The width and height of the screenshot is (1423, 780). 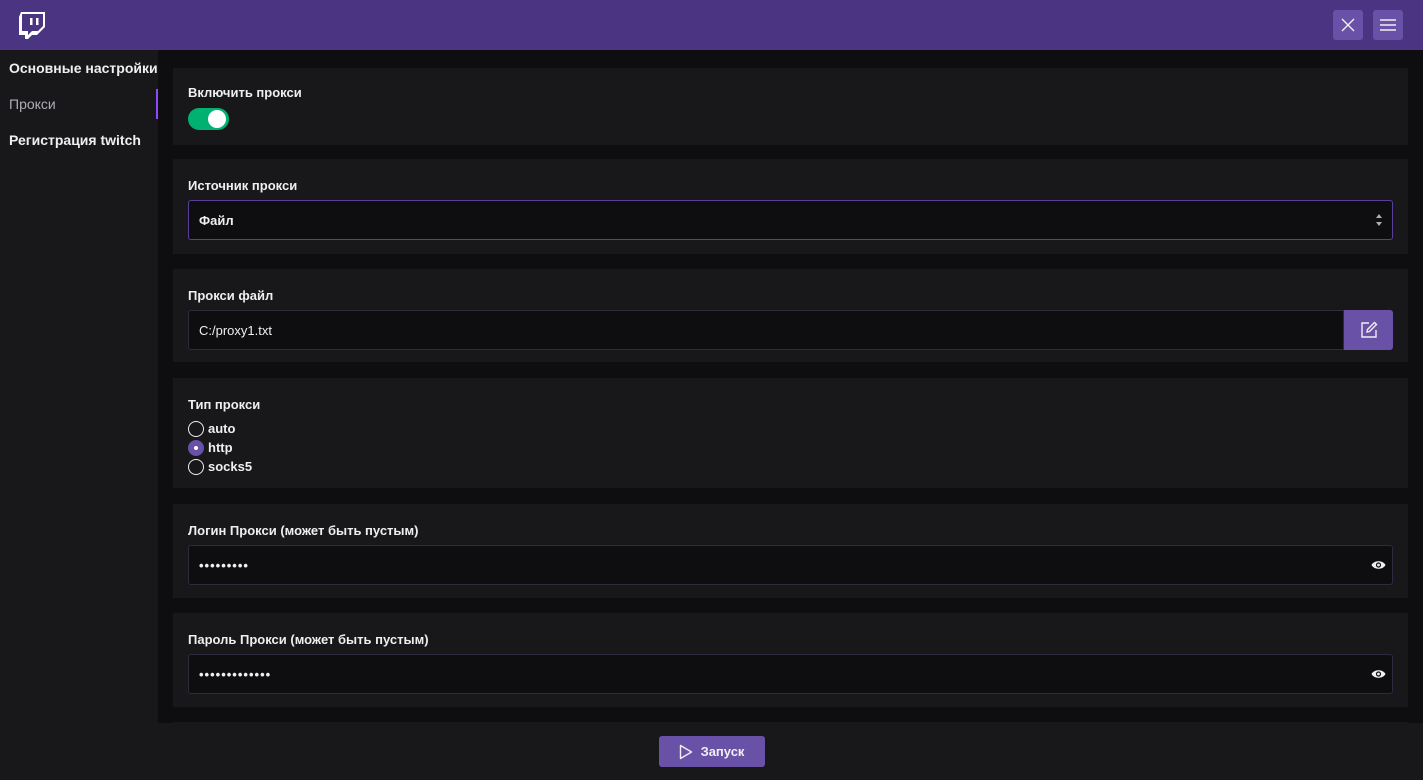 I want to click on close-button, so click(x=1348, y=25).